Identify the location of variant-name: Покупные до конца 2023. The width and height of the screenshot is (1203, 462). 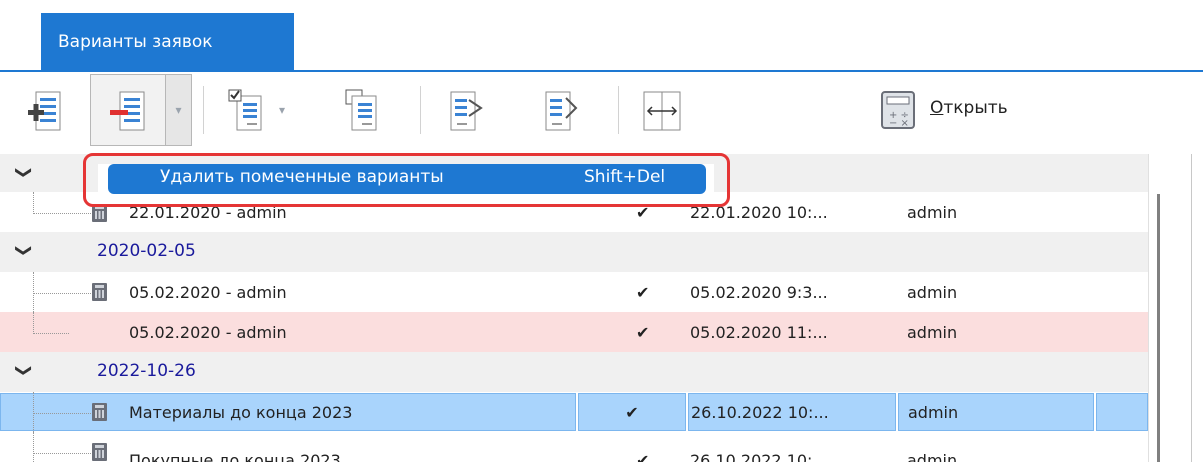
(235, 456).